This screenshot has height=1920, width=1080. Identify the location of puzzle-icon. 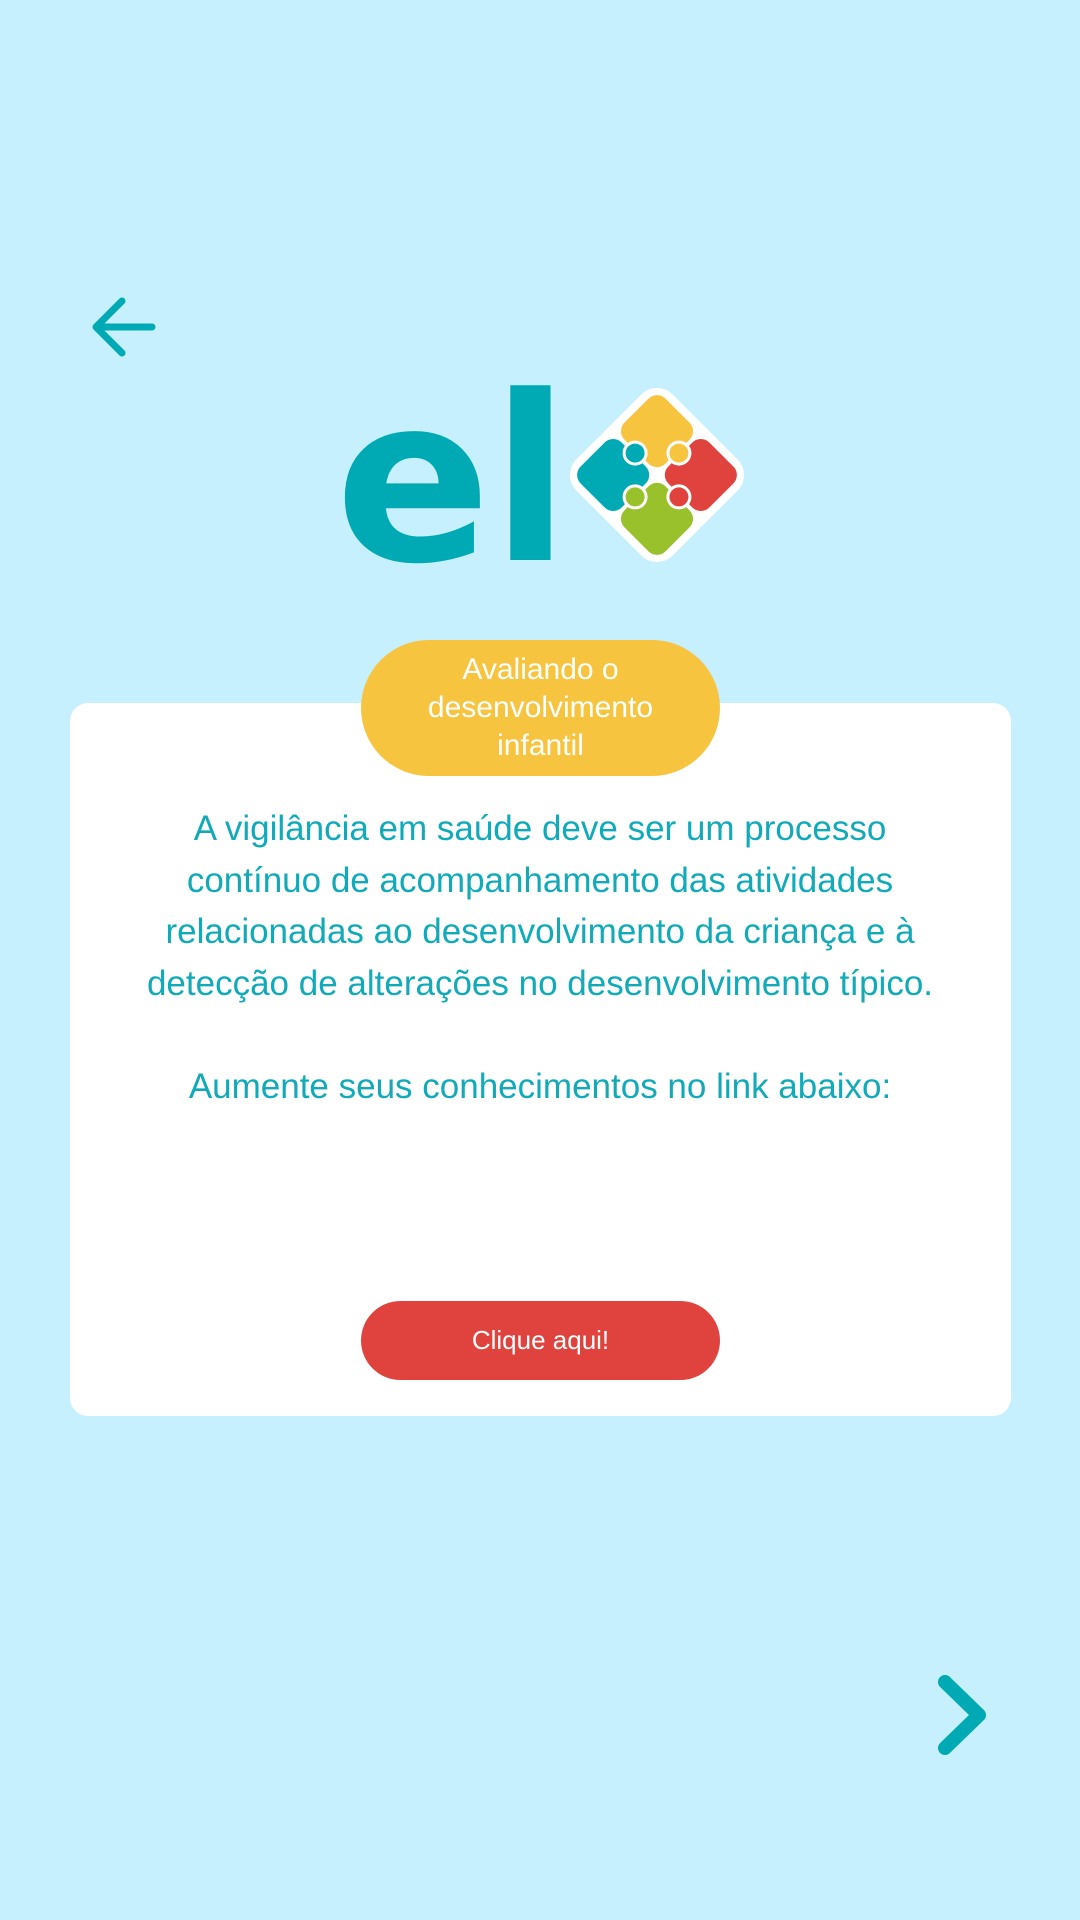
(657, 475).